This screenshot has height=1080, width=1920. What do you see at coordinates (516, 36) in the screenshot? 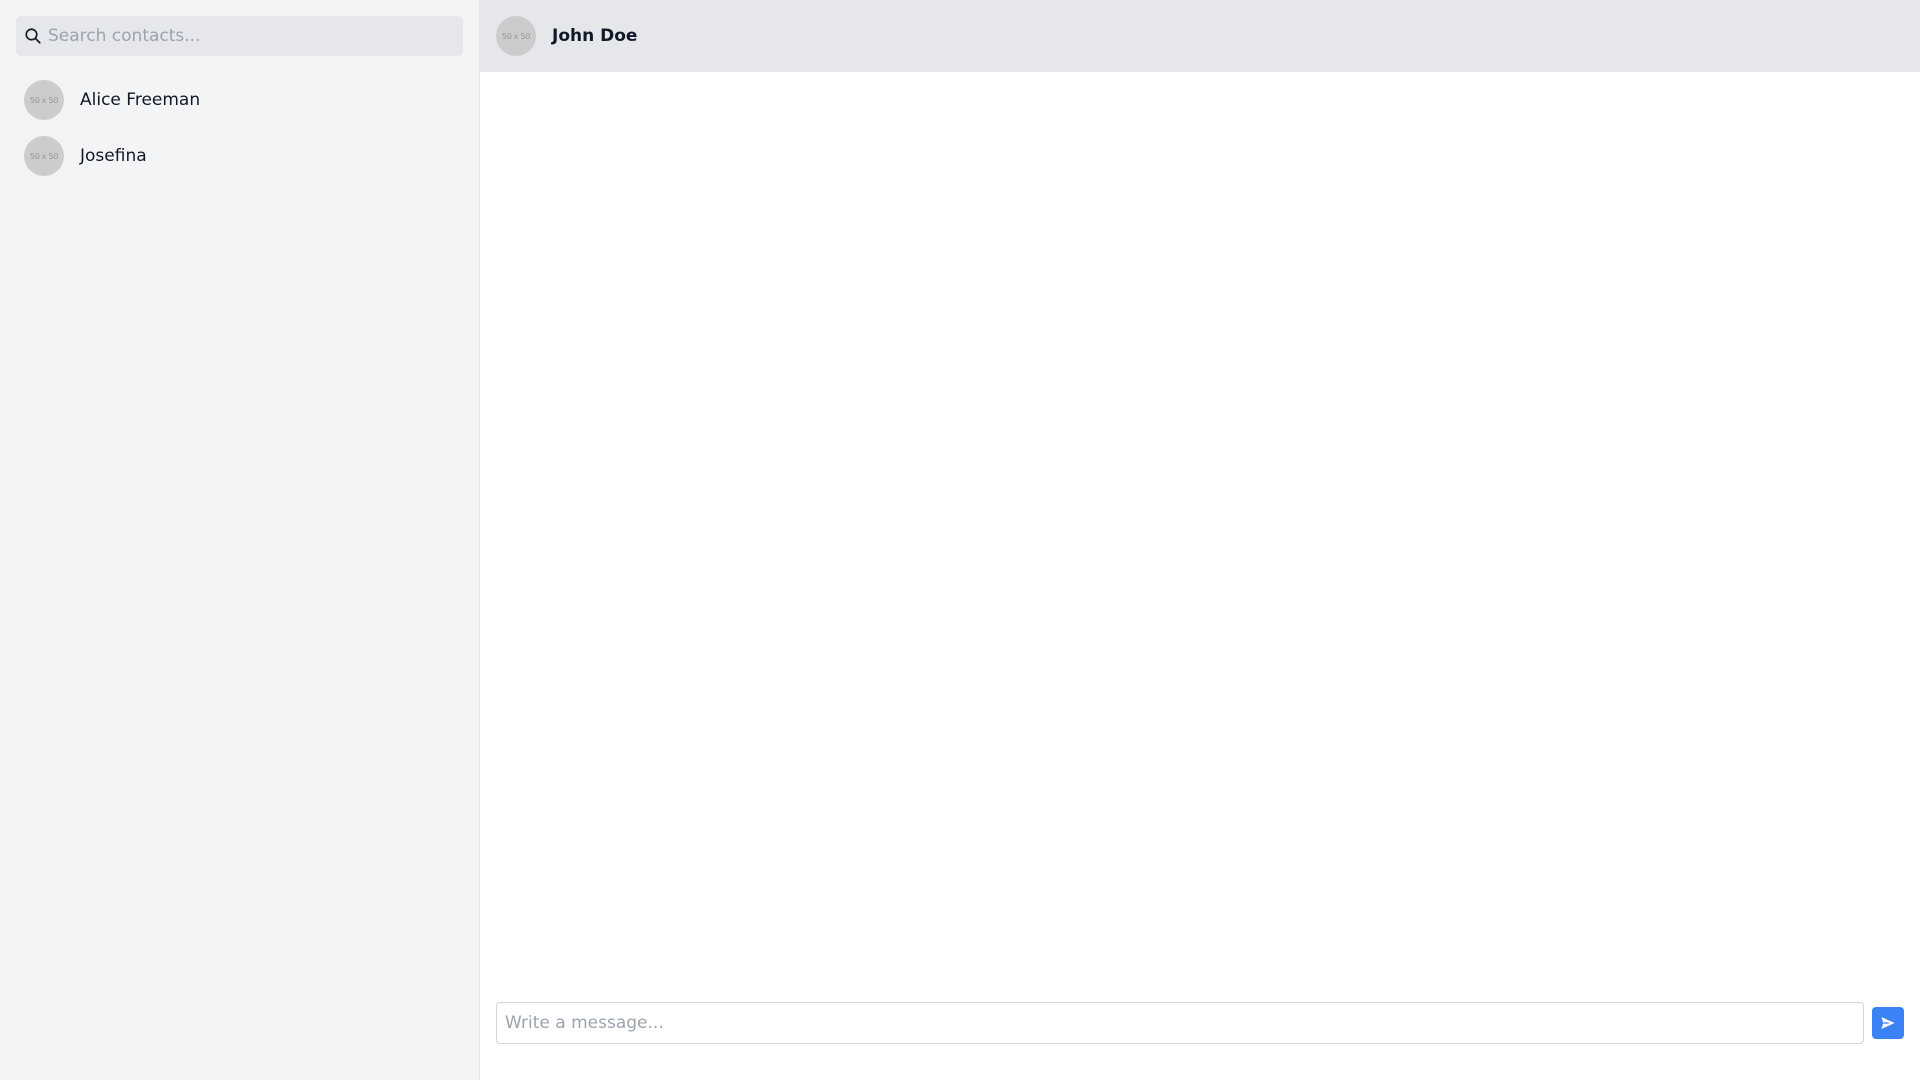
I see `chat-avatar: 50 x 50` at bounding box center [516, 36].